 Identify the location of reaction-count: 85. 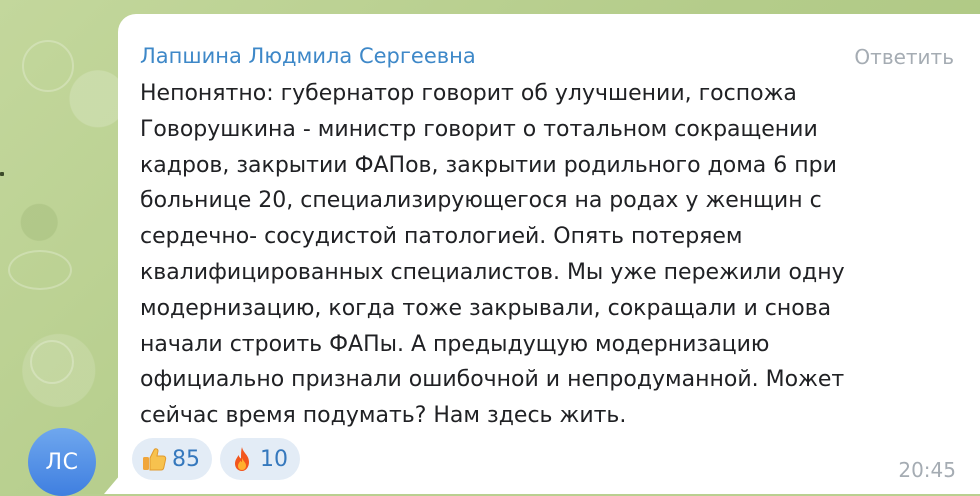
(186, 459).